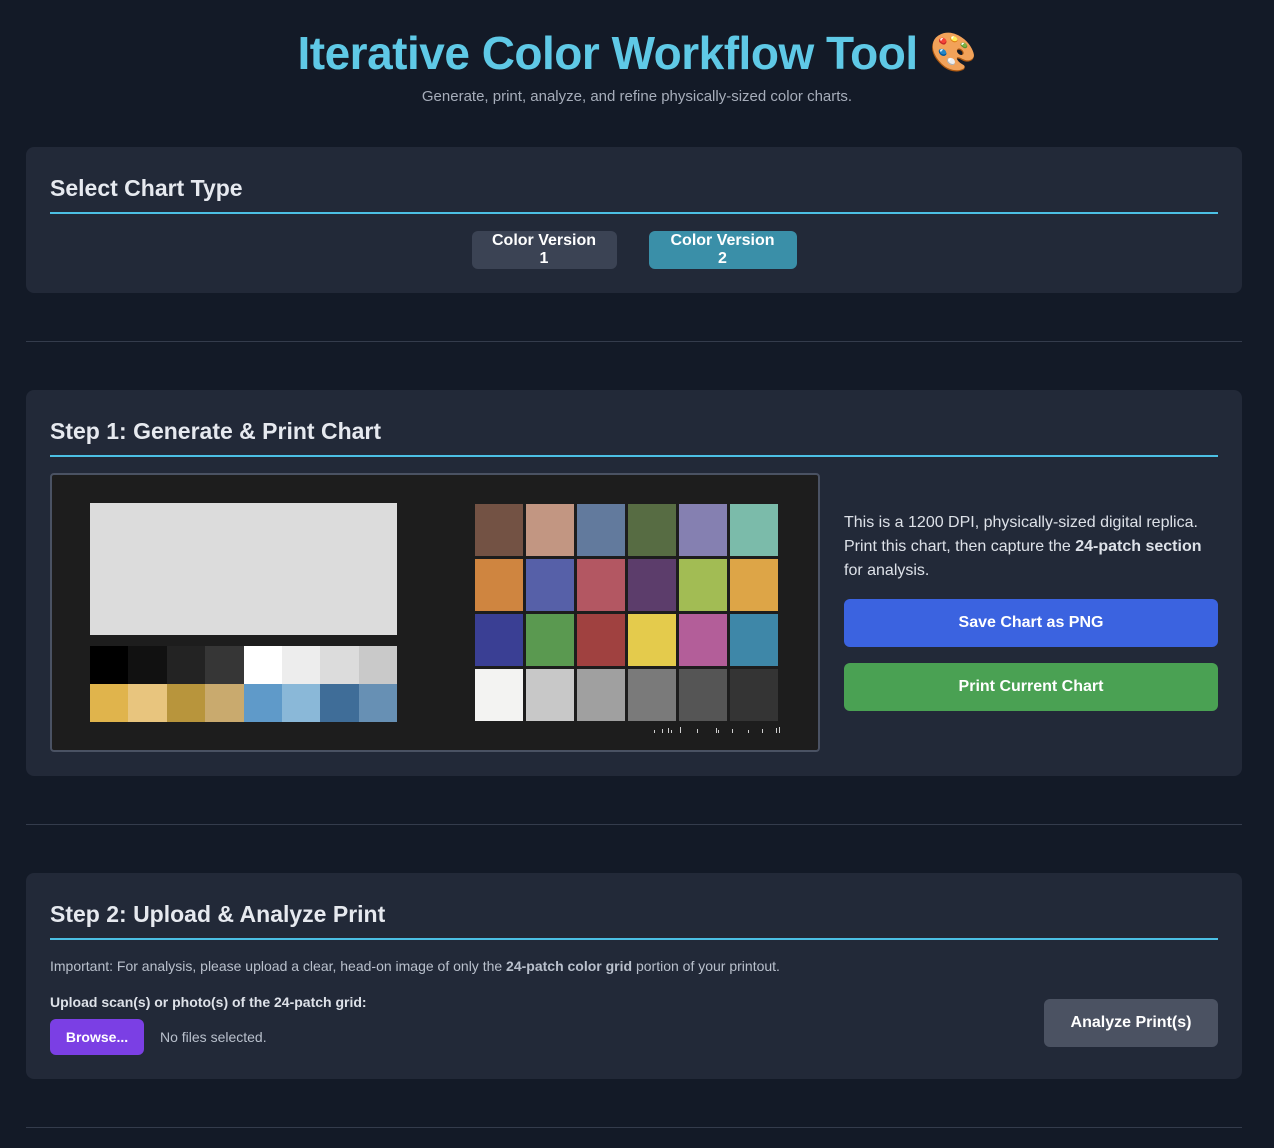  What do you see at coordinates (634, 906) in the screenshot?
I see `step2-heading: Step 2: Upload & Analyze Print` at bounding box center [634, 906].